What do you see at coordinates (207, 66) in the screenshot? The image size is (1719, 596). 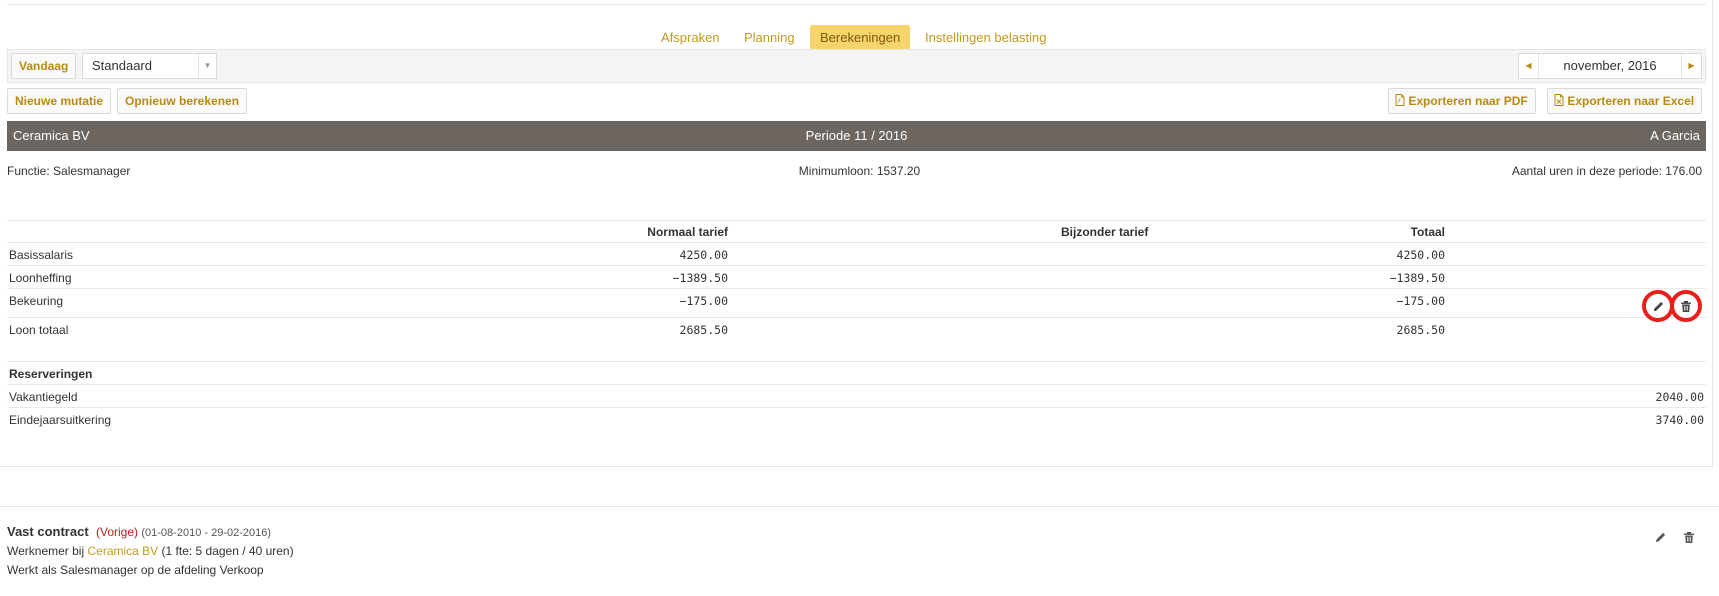 I see `caret-down-icon: ▼` at bounding box center [207, 66].